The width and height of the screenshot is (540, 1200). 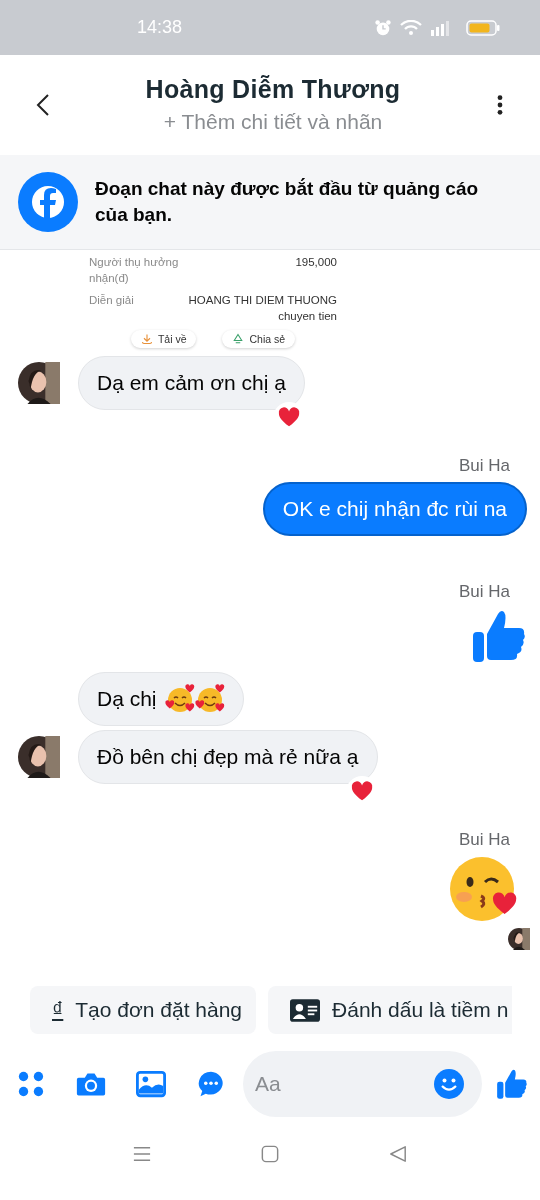 I want to click on more-icon, so click(x=500, y=105).